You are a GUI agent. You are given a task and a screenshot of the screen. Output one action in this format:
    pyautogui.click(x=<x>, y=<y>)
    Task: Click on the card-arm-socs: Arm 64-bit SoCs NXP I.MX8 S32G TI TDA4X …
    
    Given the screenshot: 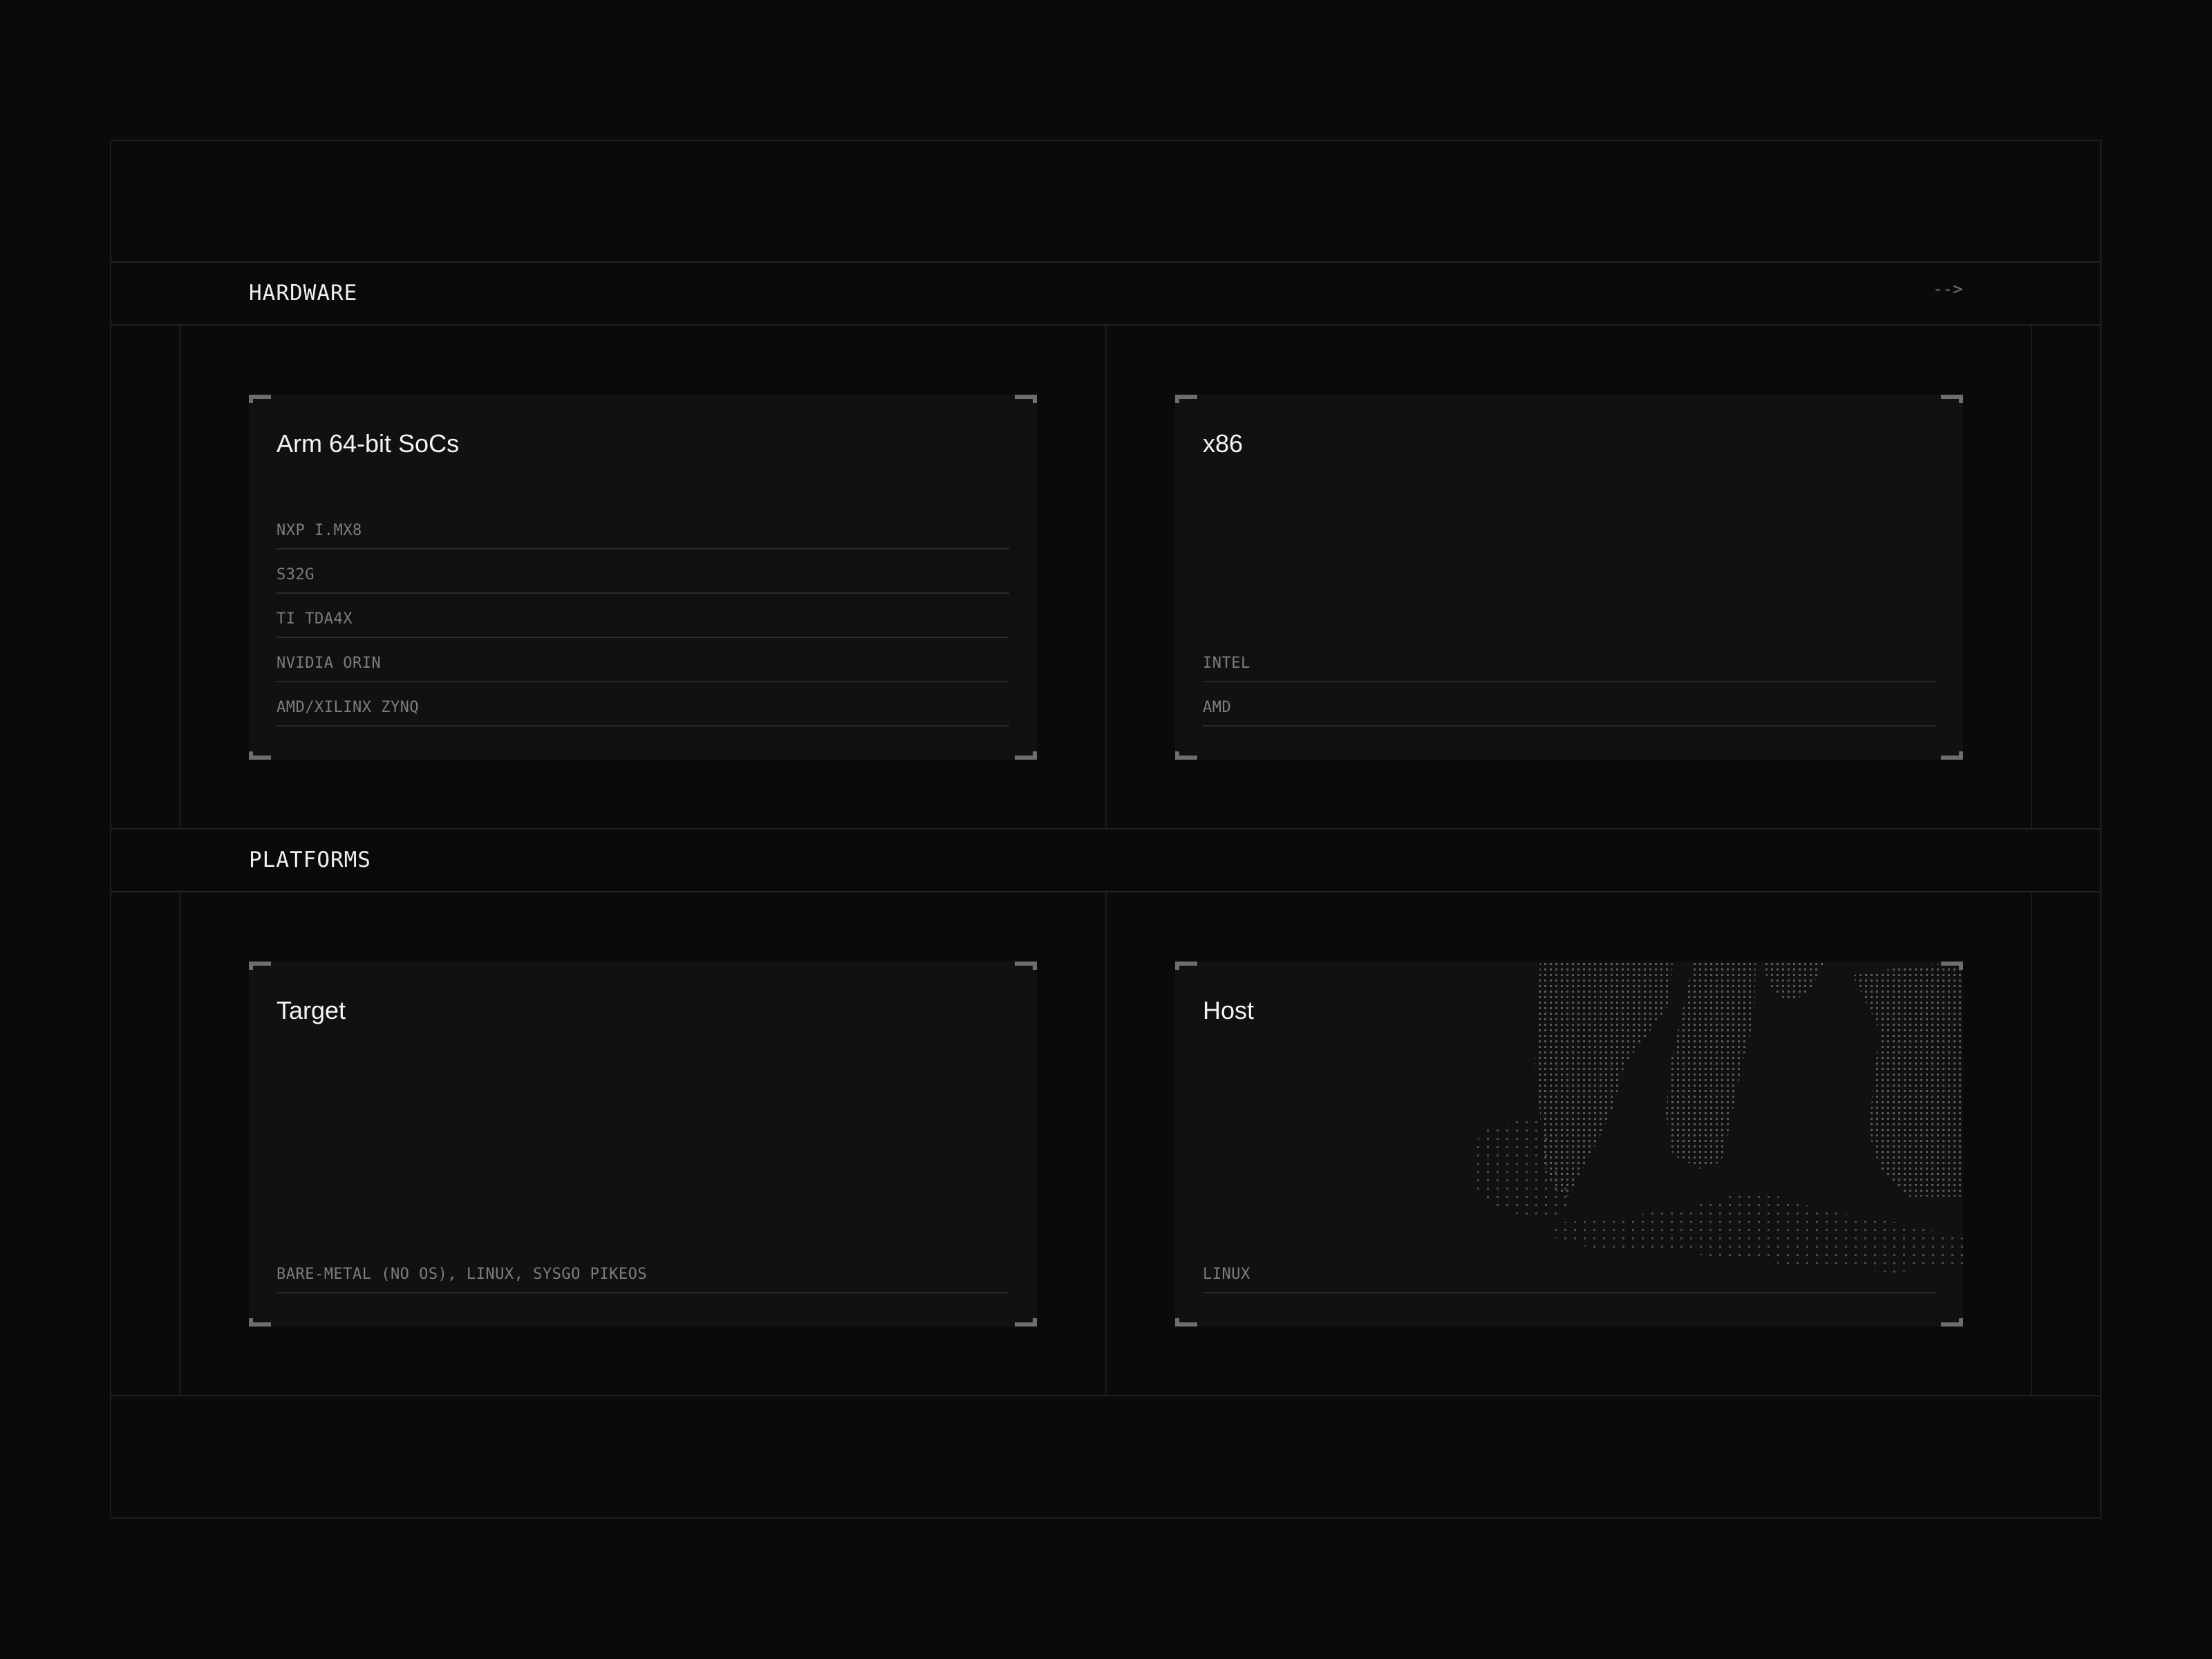 What is the action you would take?
    pyautogui.click(x=643, y=577)
    